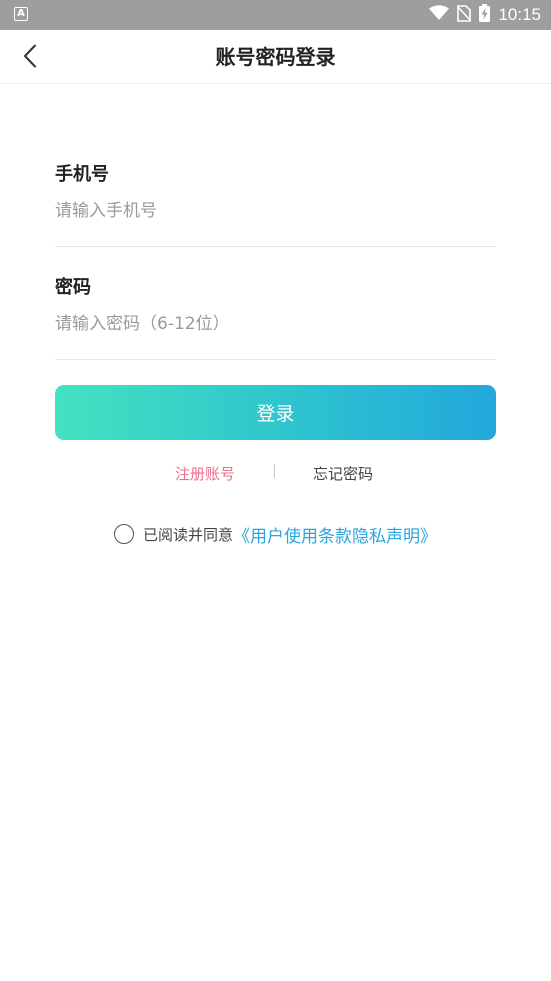 This screenshot has width=551, height=981. What do you see at coordinates (188, 534) in the screenshot?
I see `agreement-prefix: 已阅读并同意` at bounding box center [188, 534].